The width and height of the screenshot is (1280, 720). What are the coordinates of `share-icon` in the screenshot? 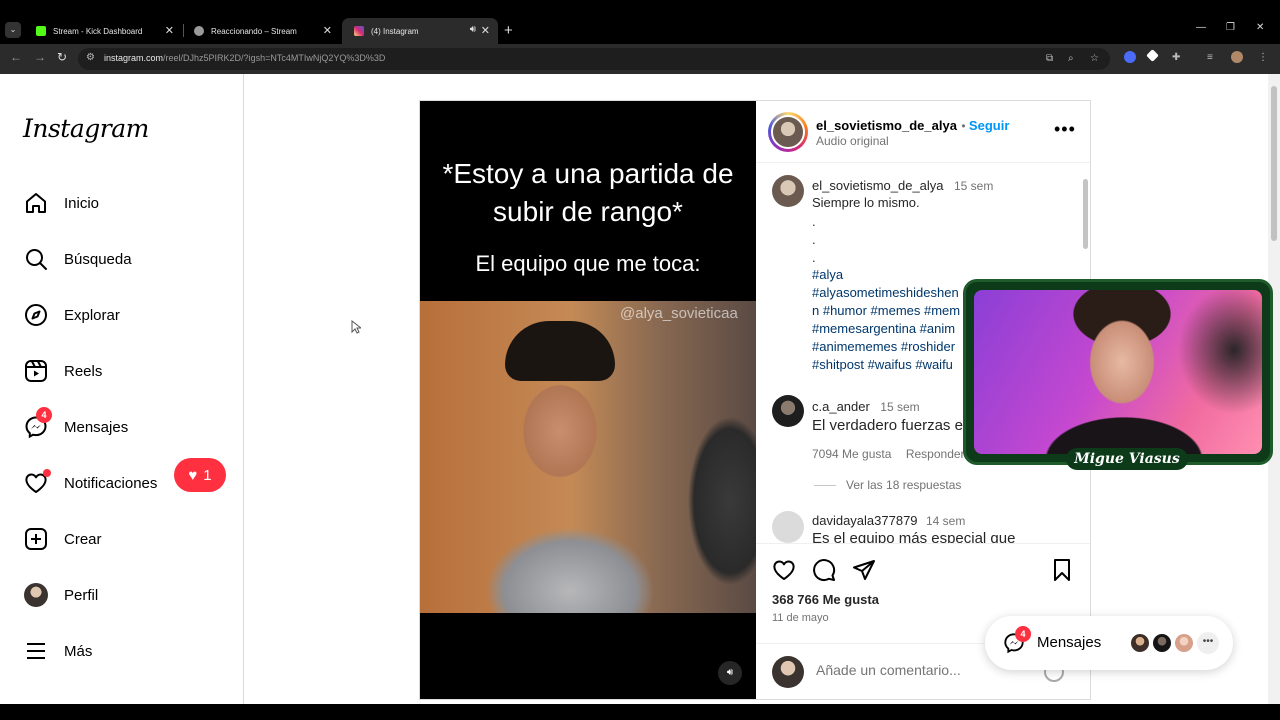 It's located at (864, 572).